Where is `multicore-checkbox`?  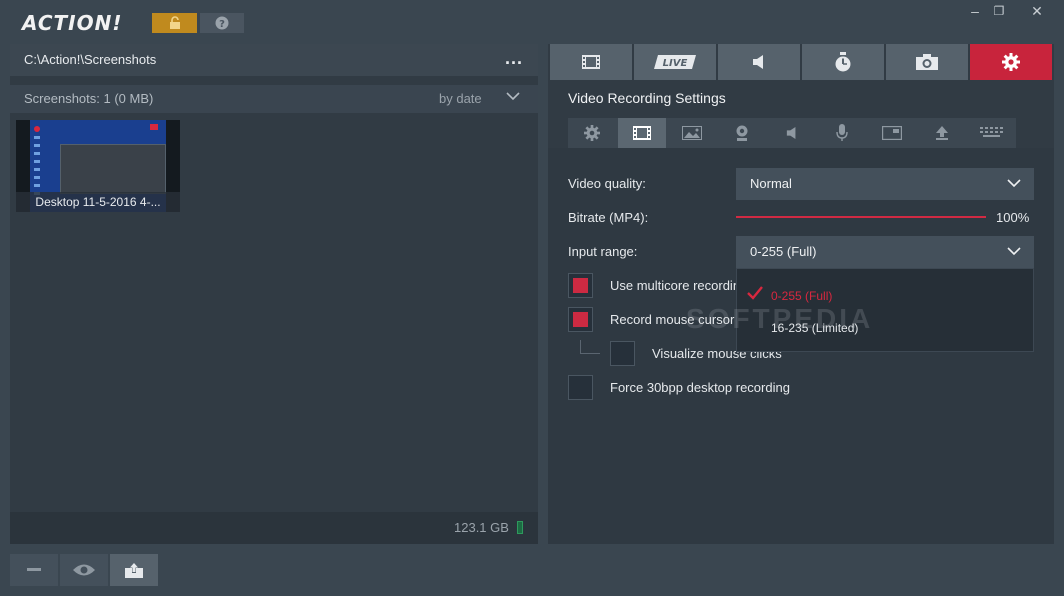
multicore-checkbox is located at coordinates (580, 285).